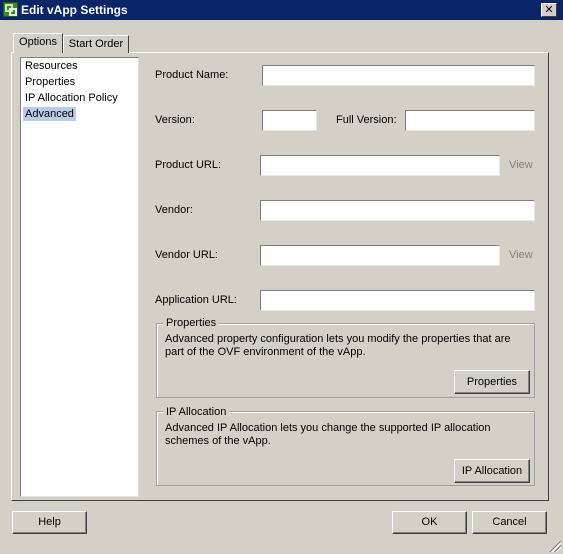 The height and width of the screenshot is (554, 563). Describe the element at coordinates (10, 9) in the screenshot. I see `vapp-icon` at that location.